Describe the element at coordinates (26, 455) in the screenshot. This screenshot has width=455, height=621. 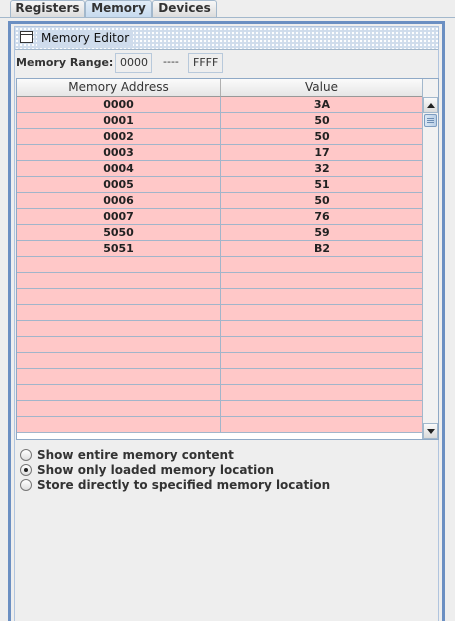
I see `radio-show-entire-memory` at that location.